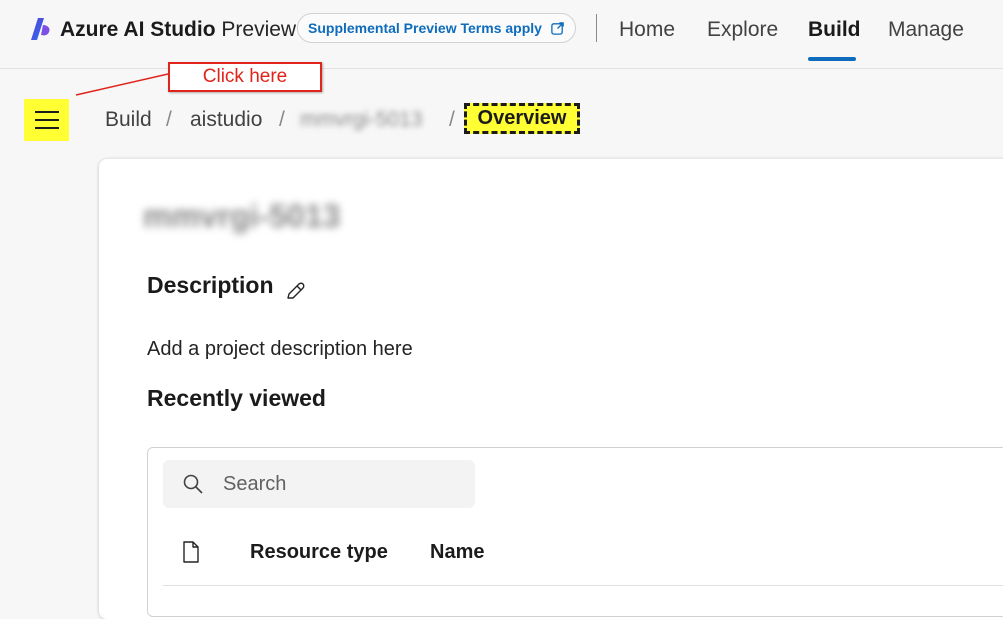  I want to click on nav-explore: Explore, so click(742, 30).